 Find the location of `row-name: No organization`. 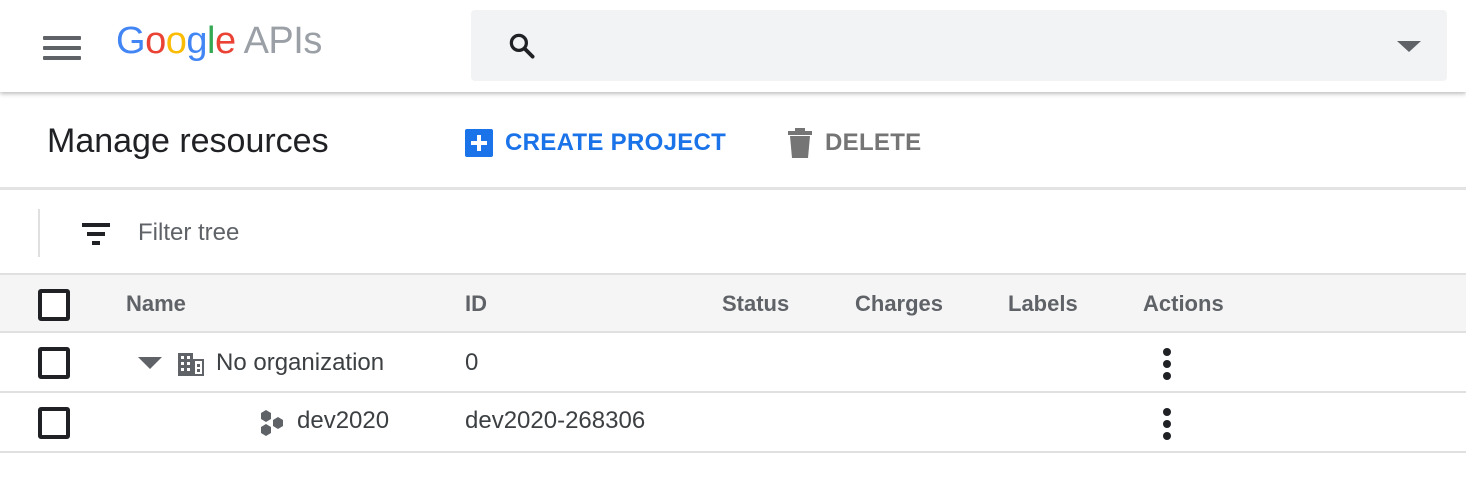

row-name: No organization is located at coordinates (300, 363).